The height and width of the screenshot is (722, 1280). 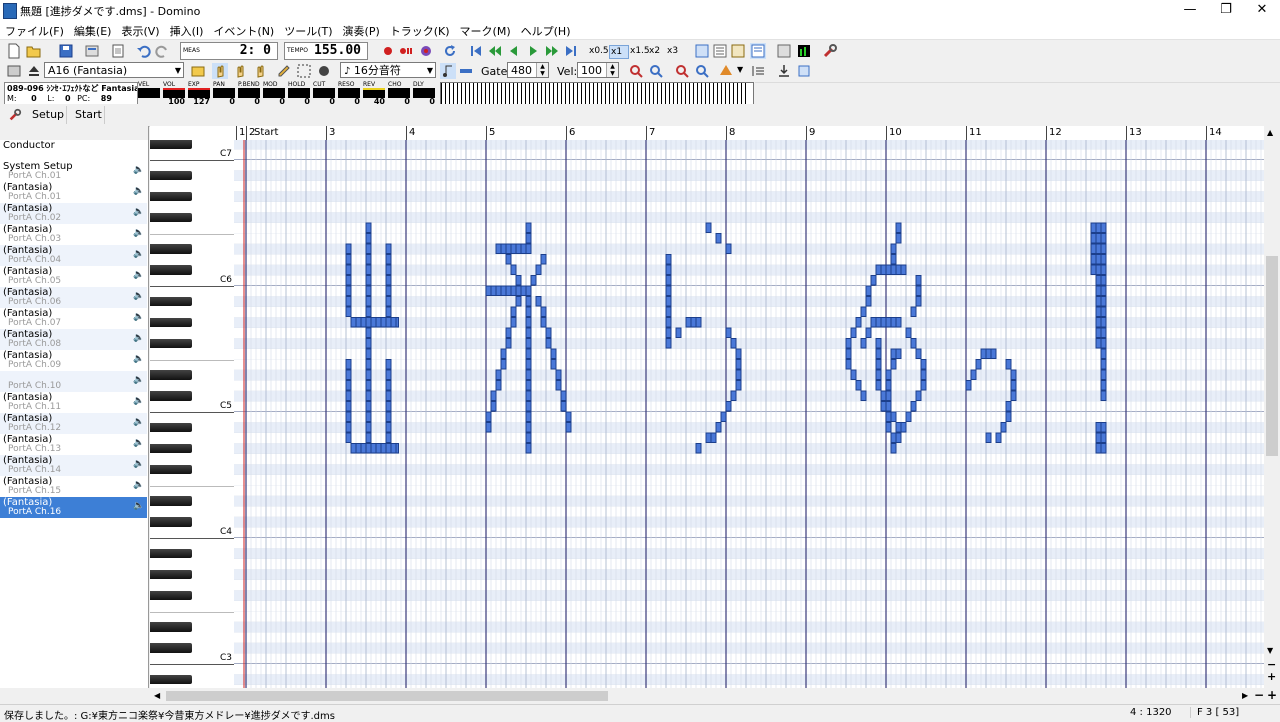 I want to click on hand-pointer-icon, so click(x=220, y=71).